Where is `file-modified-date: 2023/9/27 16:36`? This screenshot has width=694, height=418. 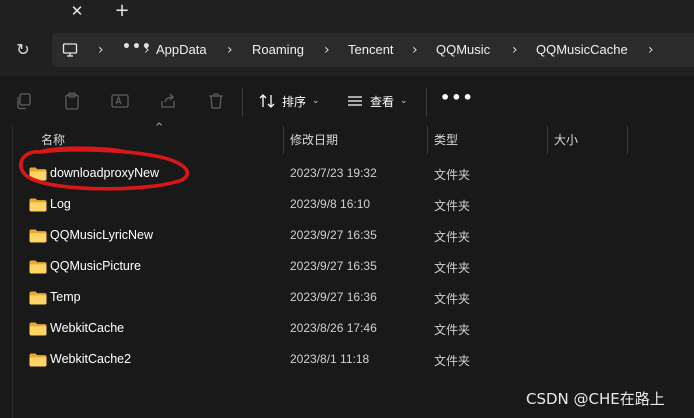
file-modified-date: 2023/9/27 16:36 is located at coordinates (333, 297).